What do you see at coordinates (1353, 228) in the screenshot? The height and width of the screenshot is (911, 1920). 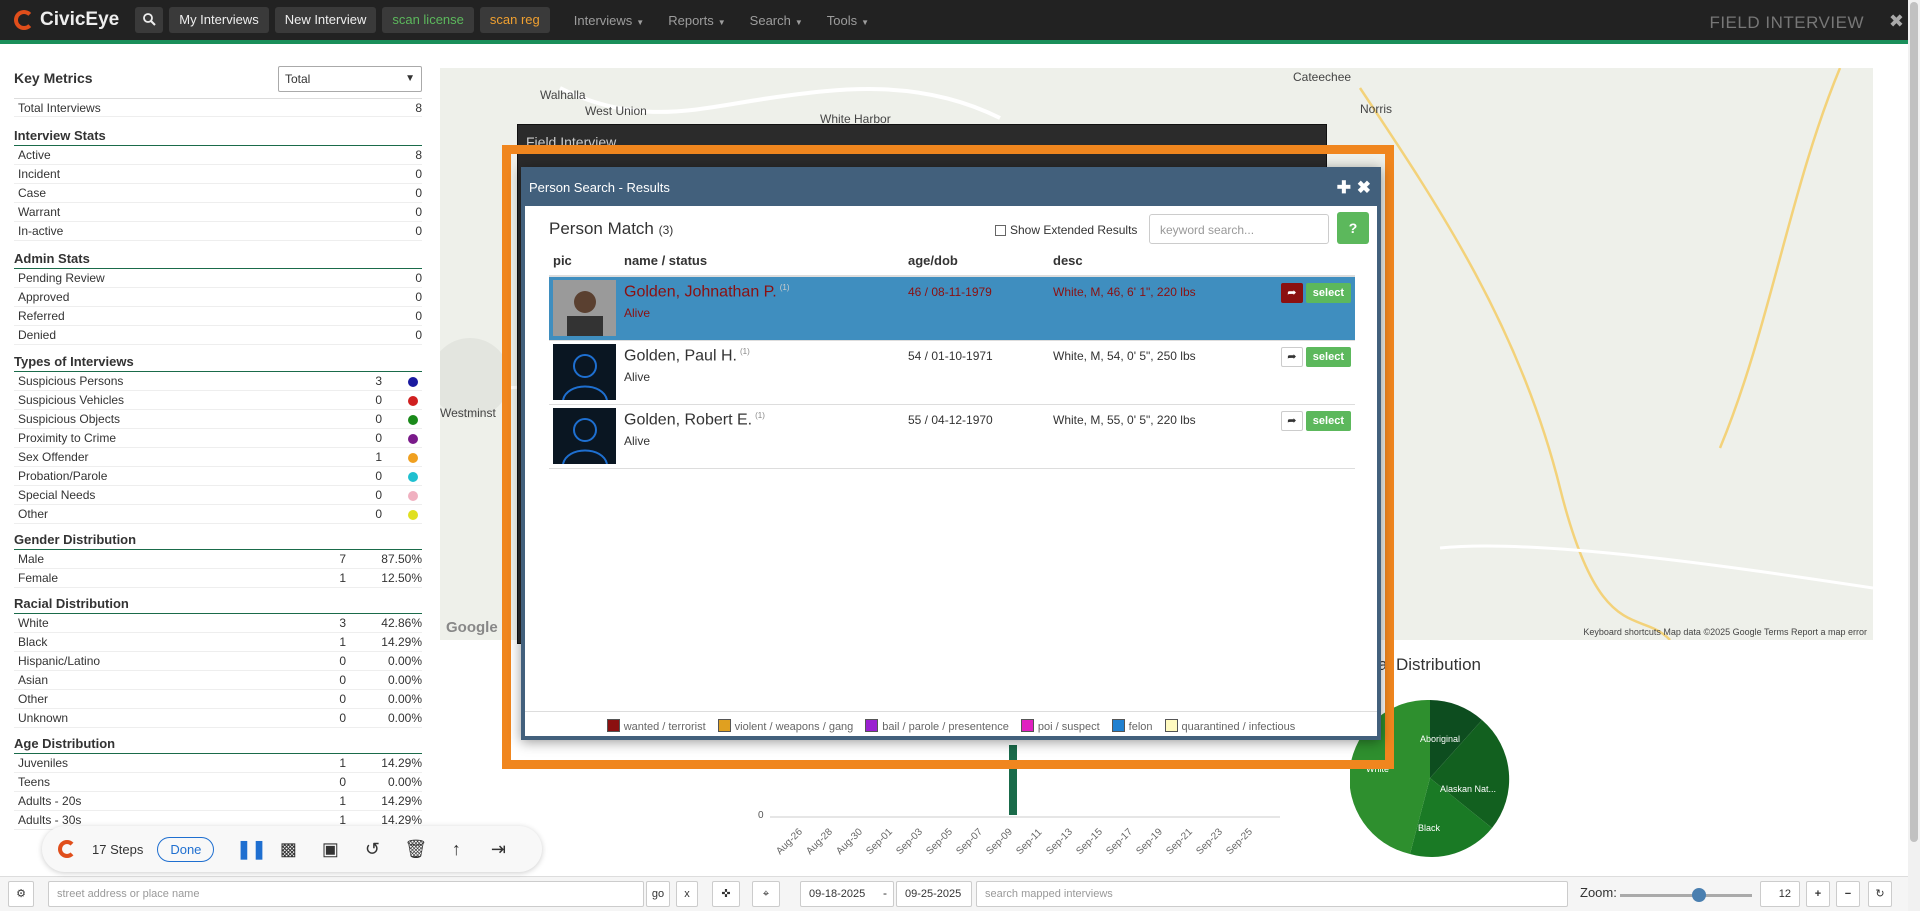 I see `help-button: ?` at bounding box center [1353, 228].